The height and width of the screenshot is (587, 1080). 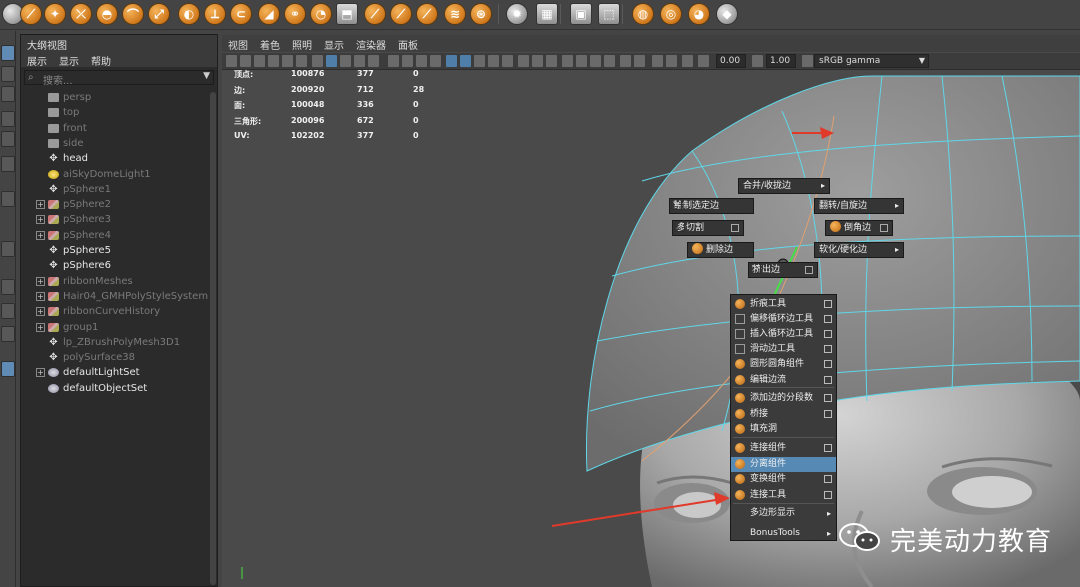 I want to click on shelf-create-cone-icon: ⤫, so click(x=81, y=14).